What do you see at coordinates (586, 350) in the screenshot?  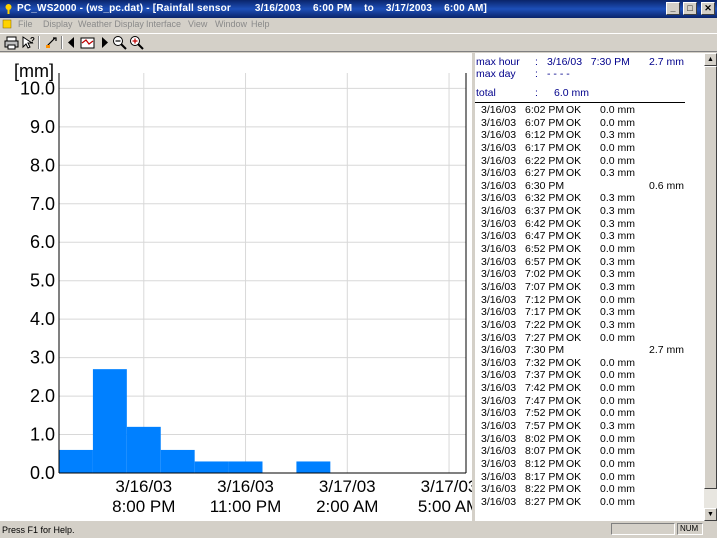 I see `log-row: 3/16/03 7:30 PM 2.7 mm` at bounding box center [586, 350].